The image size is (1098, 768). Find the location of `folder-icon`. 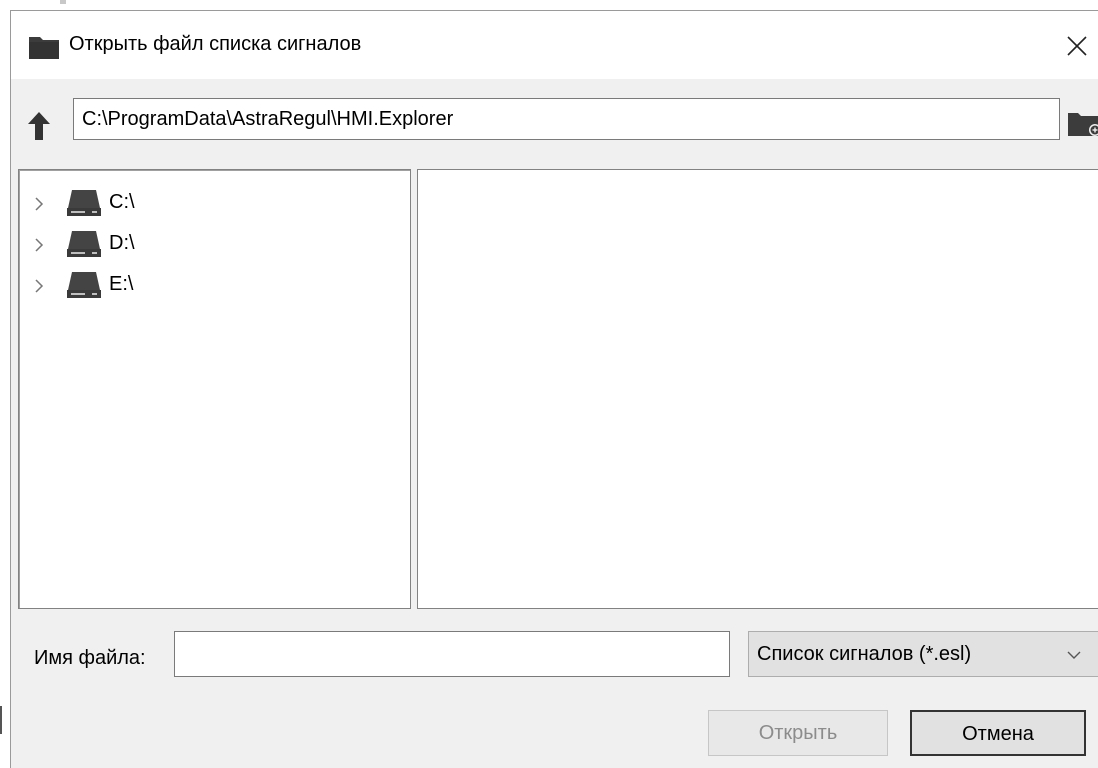

folder-icon is located at coordinates (44, 48).